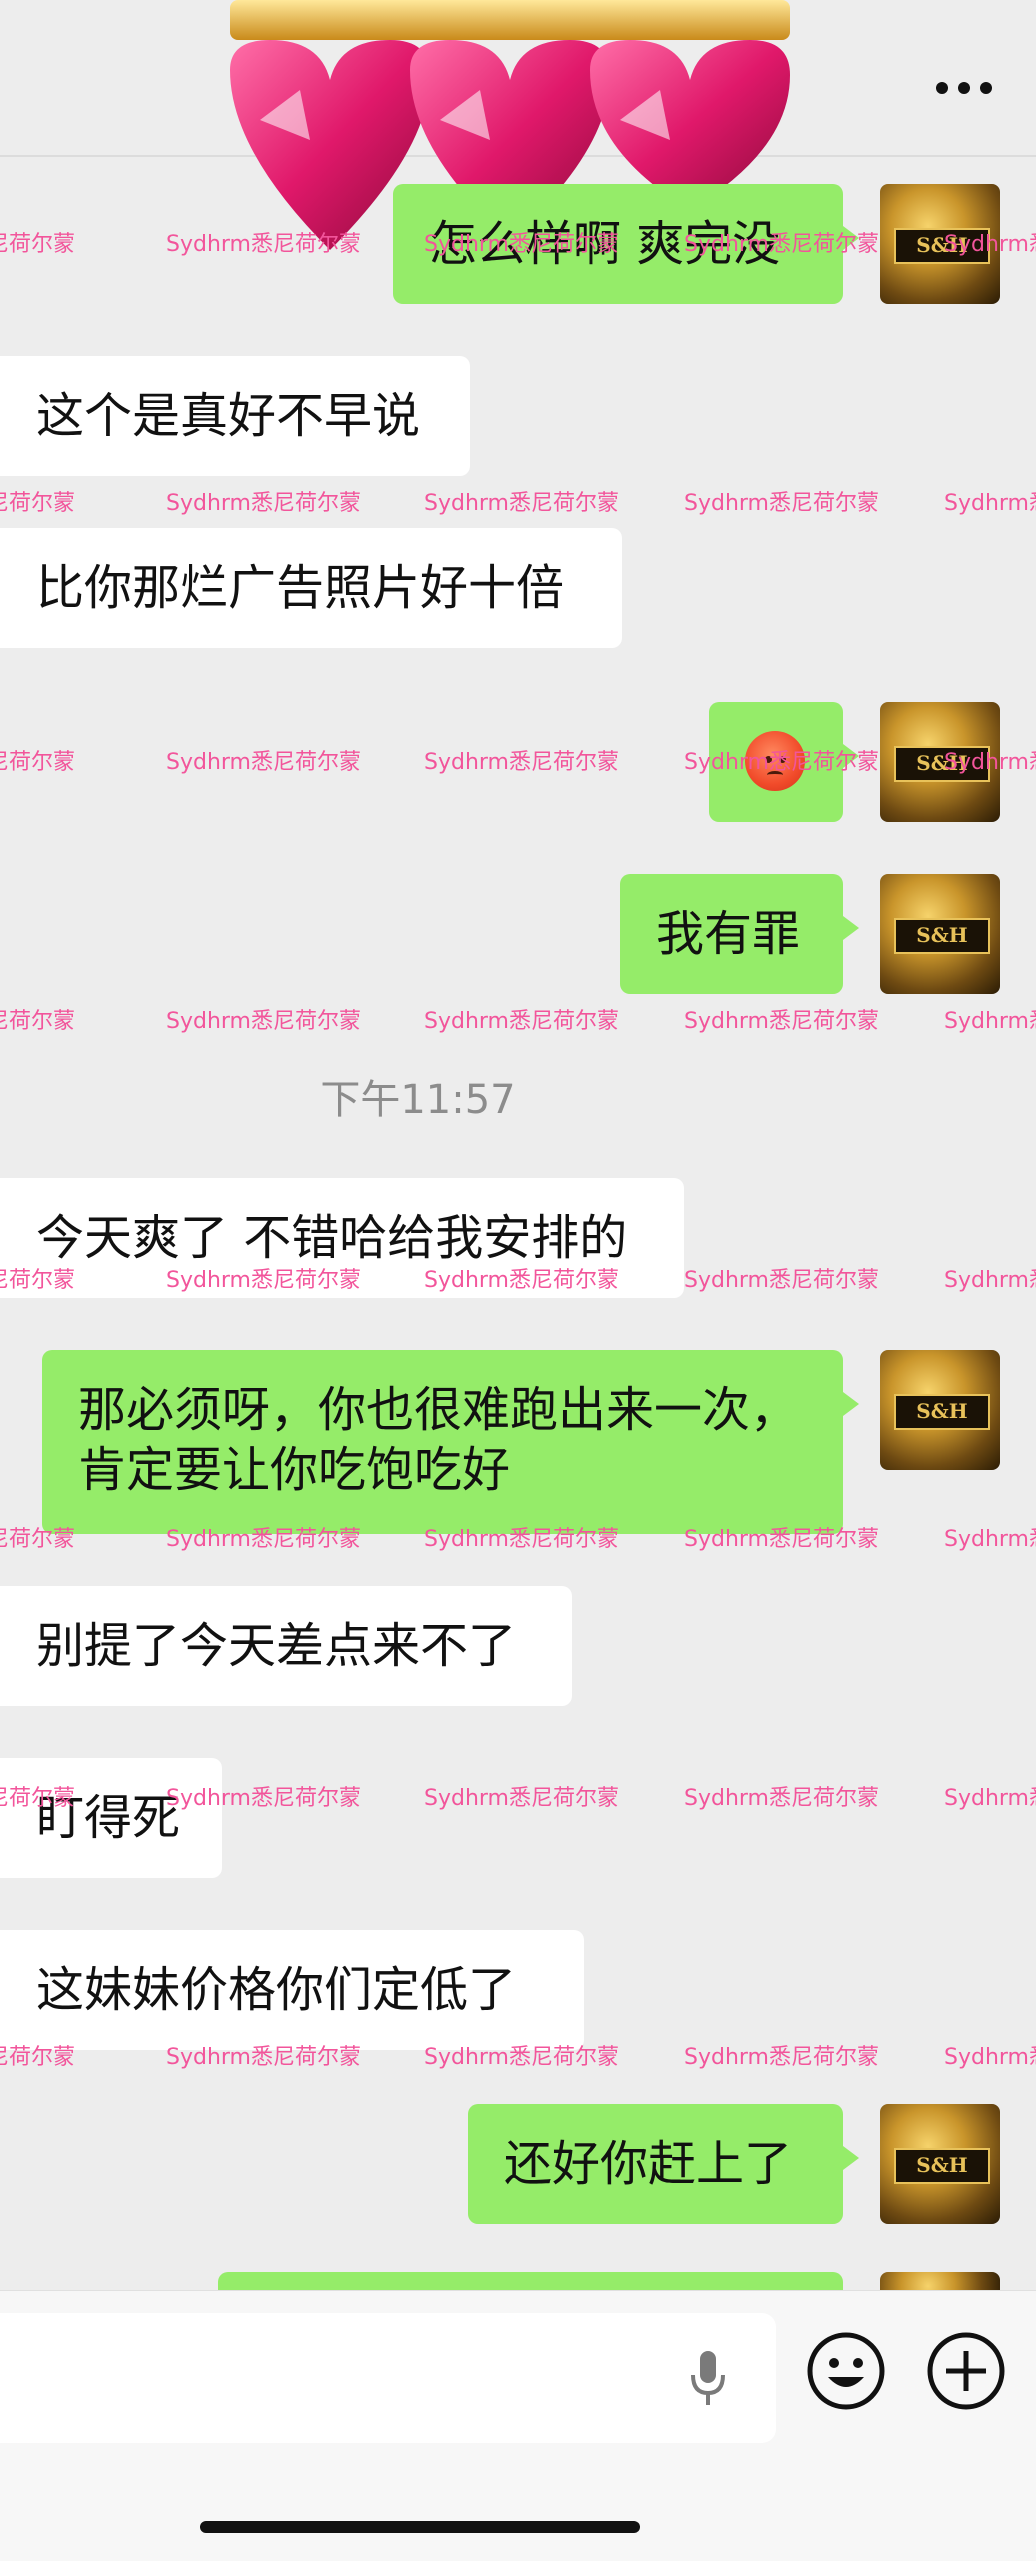 The width and height of the screenshot is (1036, 2561). What do you see at coordinates (420, 2527) in the screenshot?
I see `home-indicator` at bounding box center [420, 2527].